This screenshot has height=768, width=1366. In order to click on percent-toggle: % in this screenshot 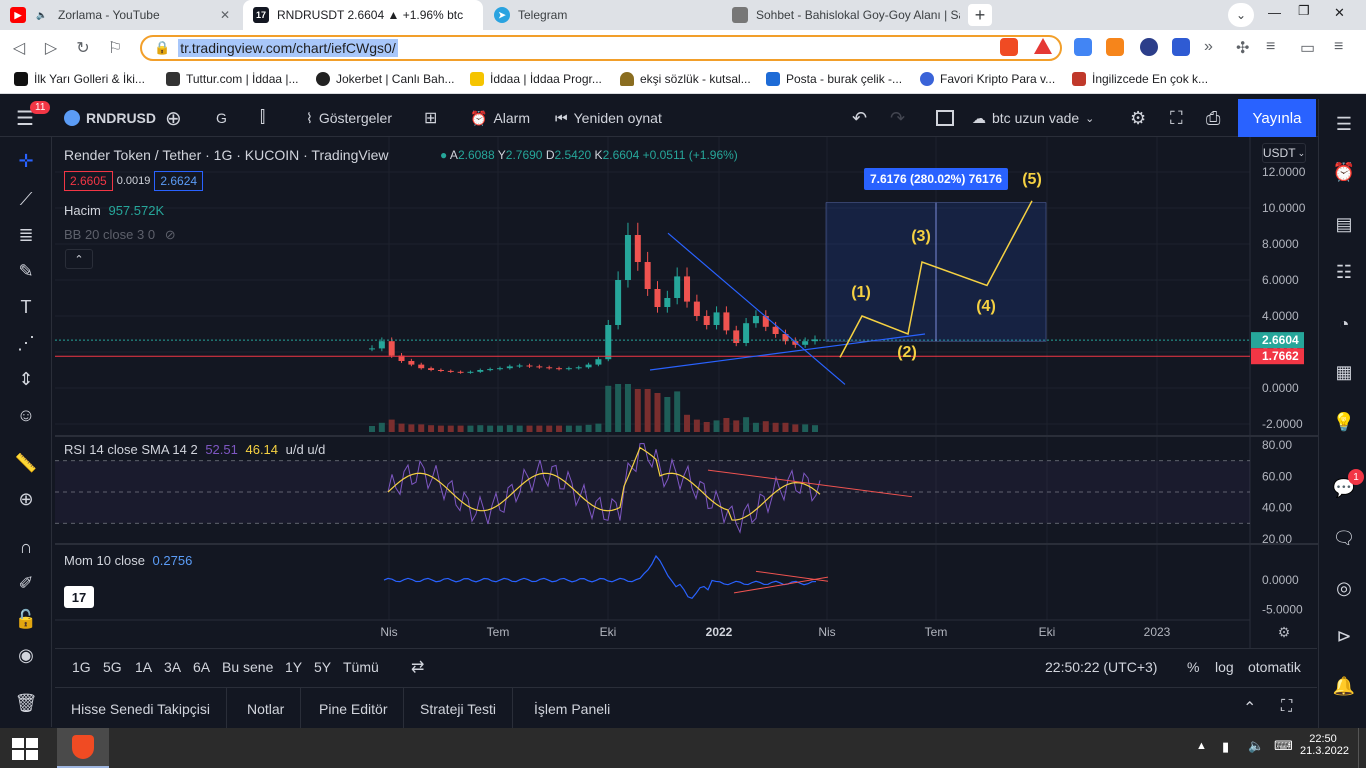, I will do `click(1193, 667)`.